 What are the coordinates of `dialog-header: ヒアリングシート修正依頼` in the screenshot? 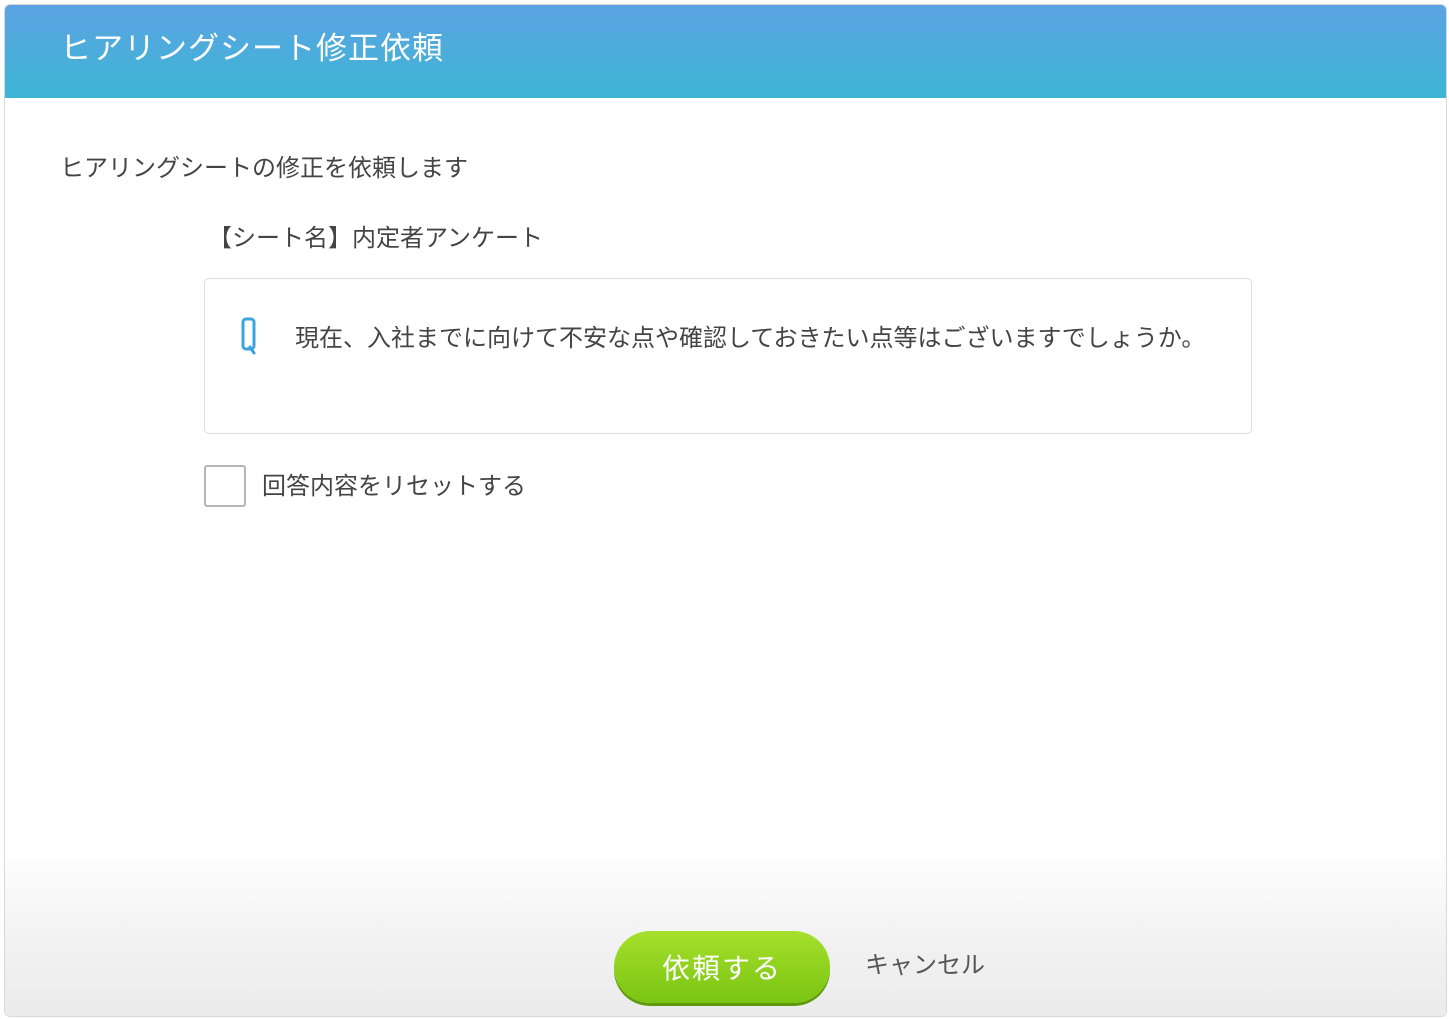 It's located at (725, 51).